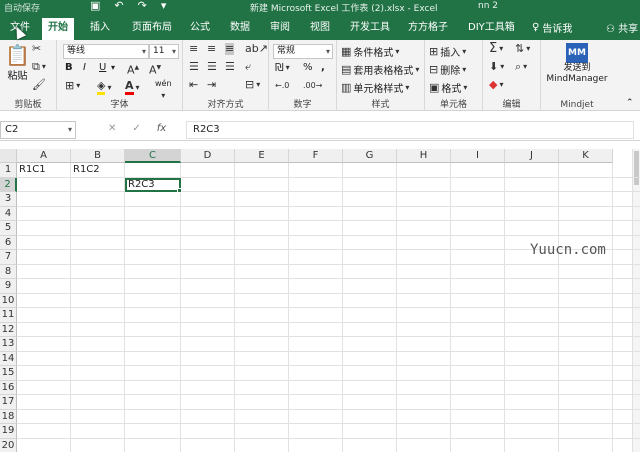 Image resolution: width=640 pixels, height=452 pixels. Describe the element at coordinates (161, 128) in the screenshot. I see `insert-function-icon: fx` at that location.